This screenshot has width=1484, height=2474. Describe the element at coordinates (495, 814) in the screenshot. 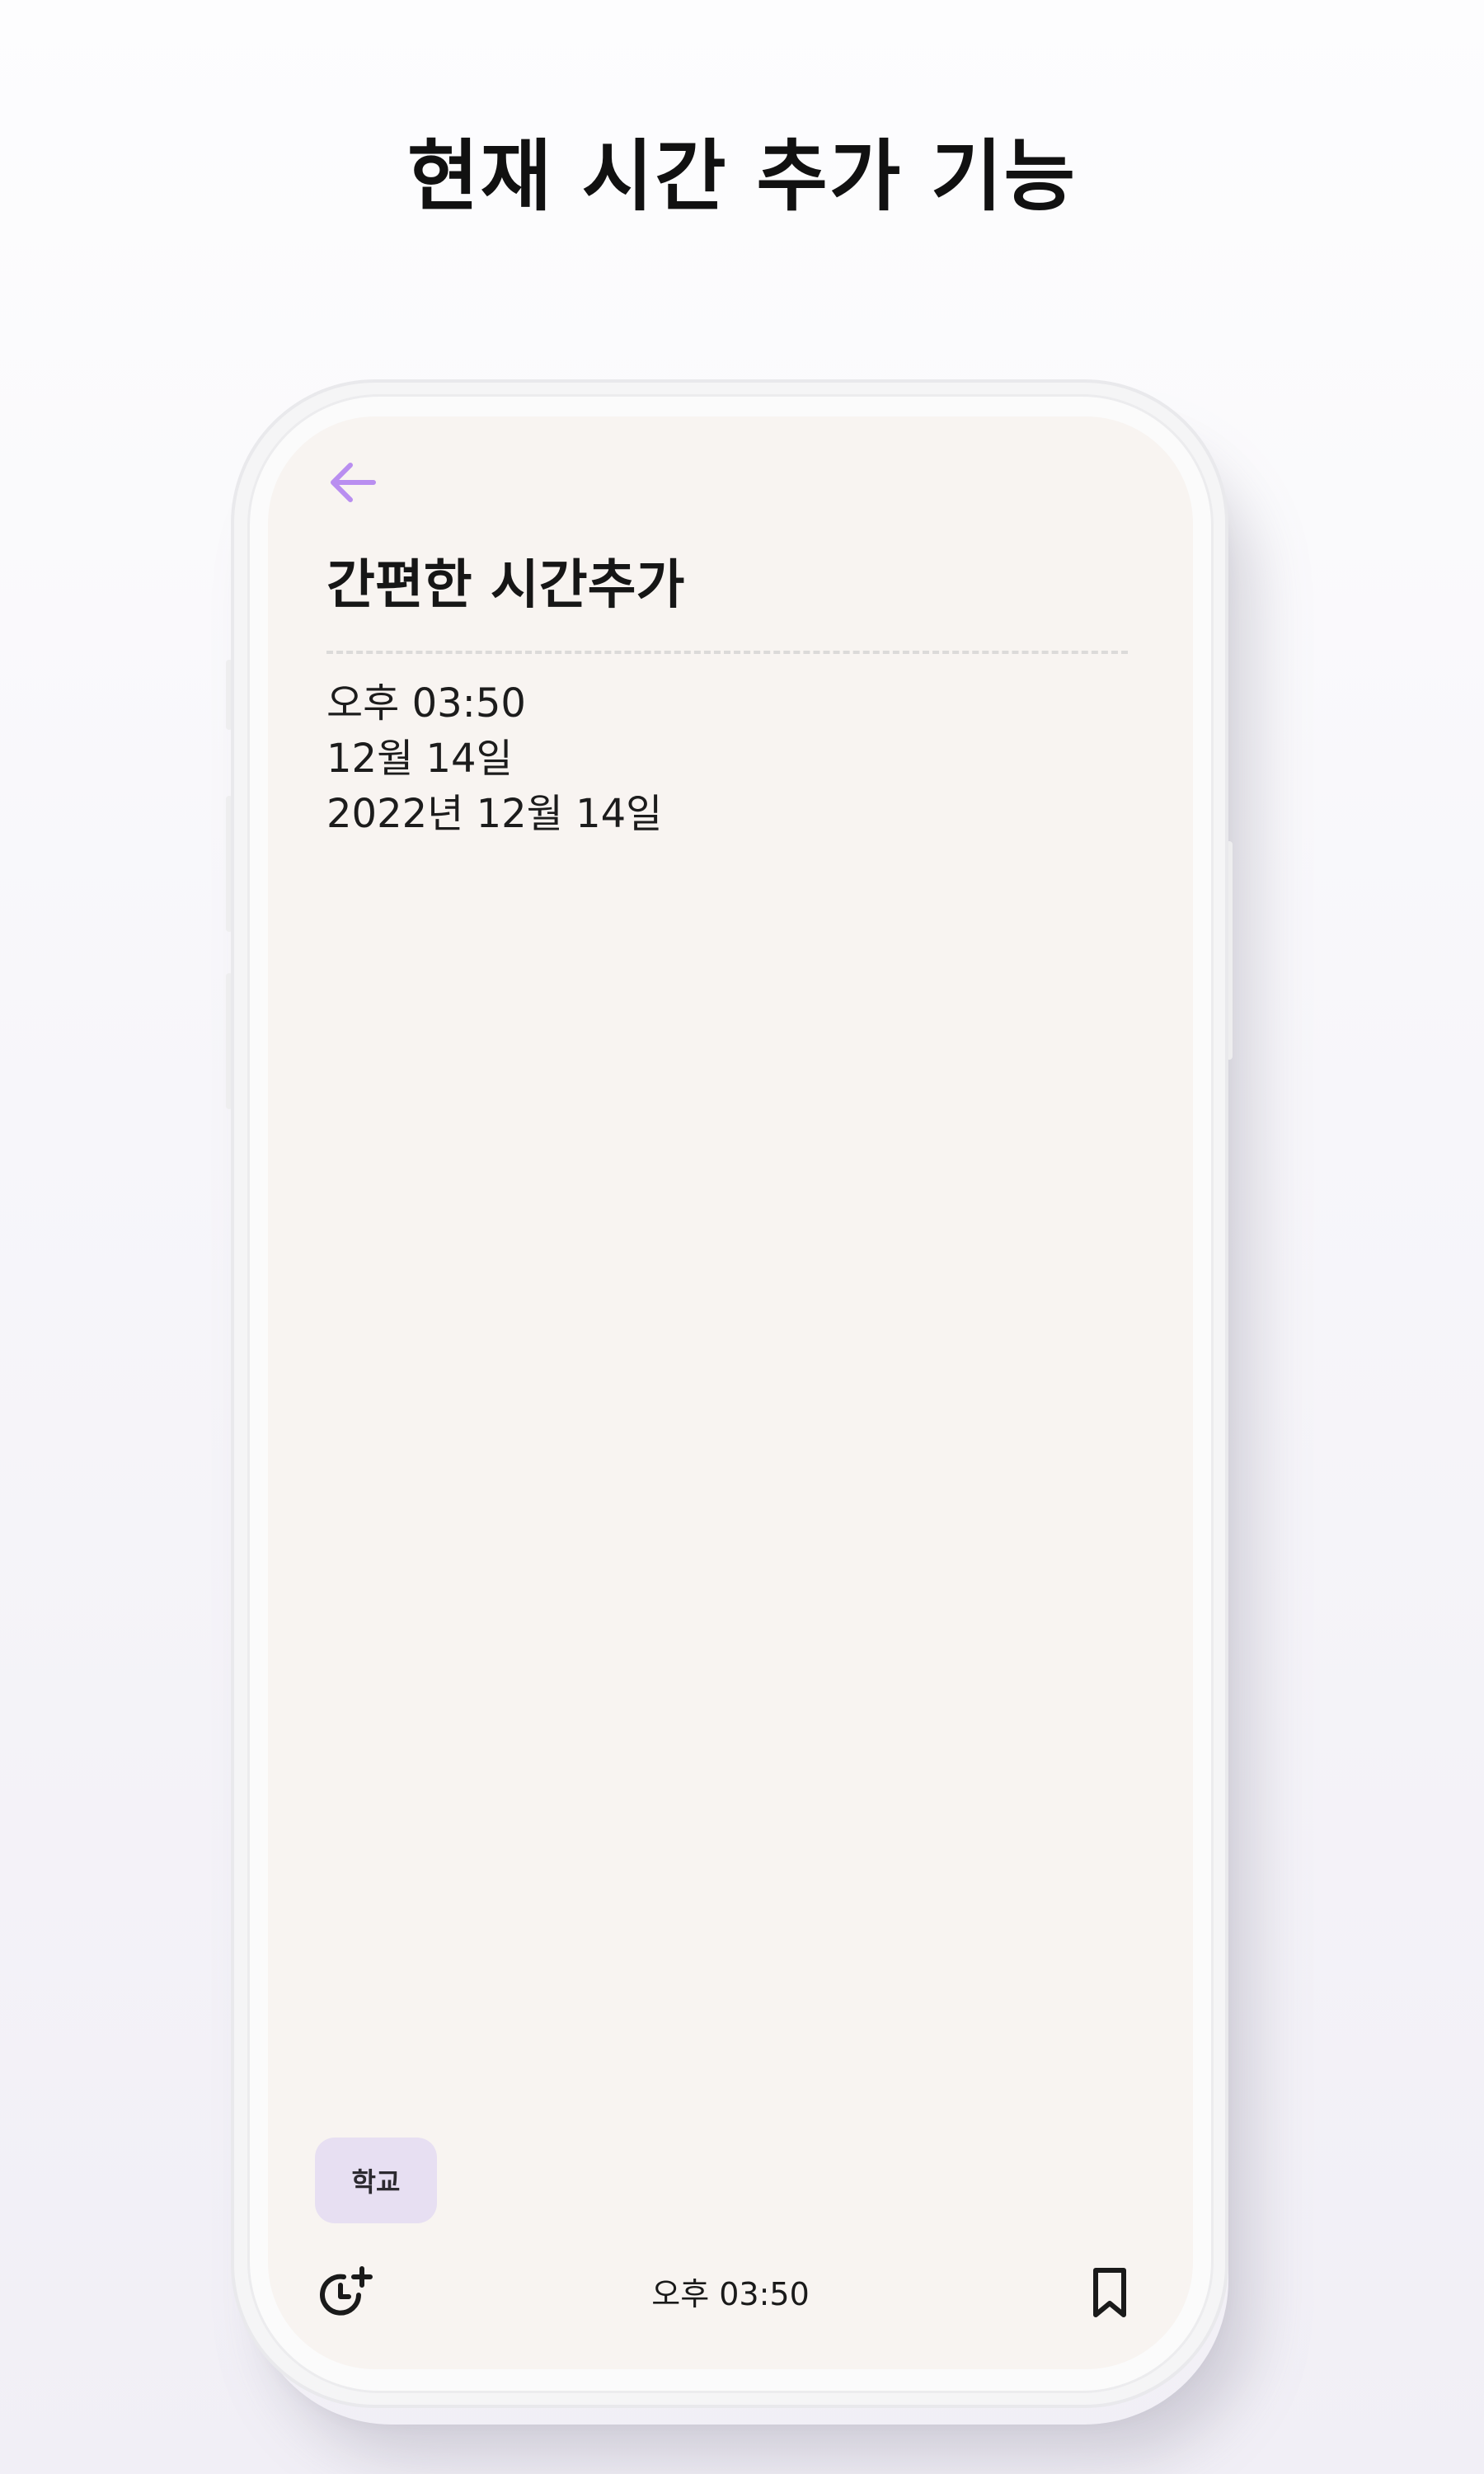

I see `note-line: 2022년 12월 14일` at that location.